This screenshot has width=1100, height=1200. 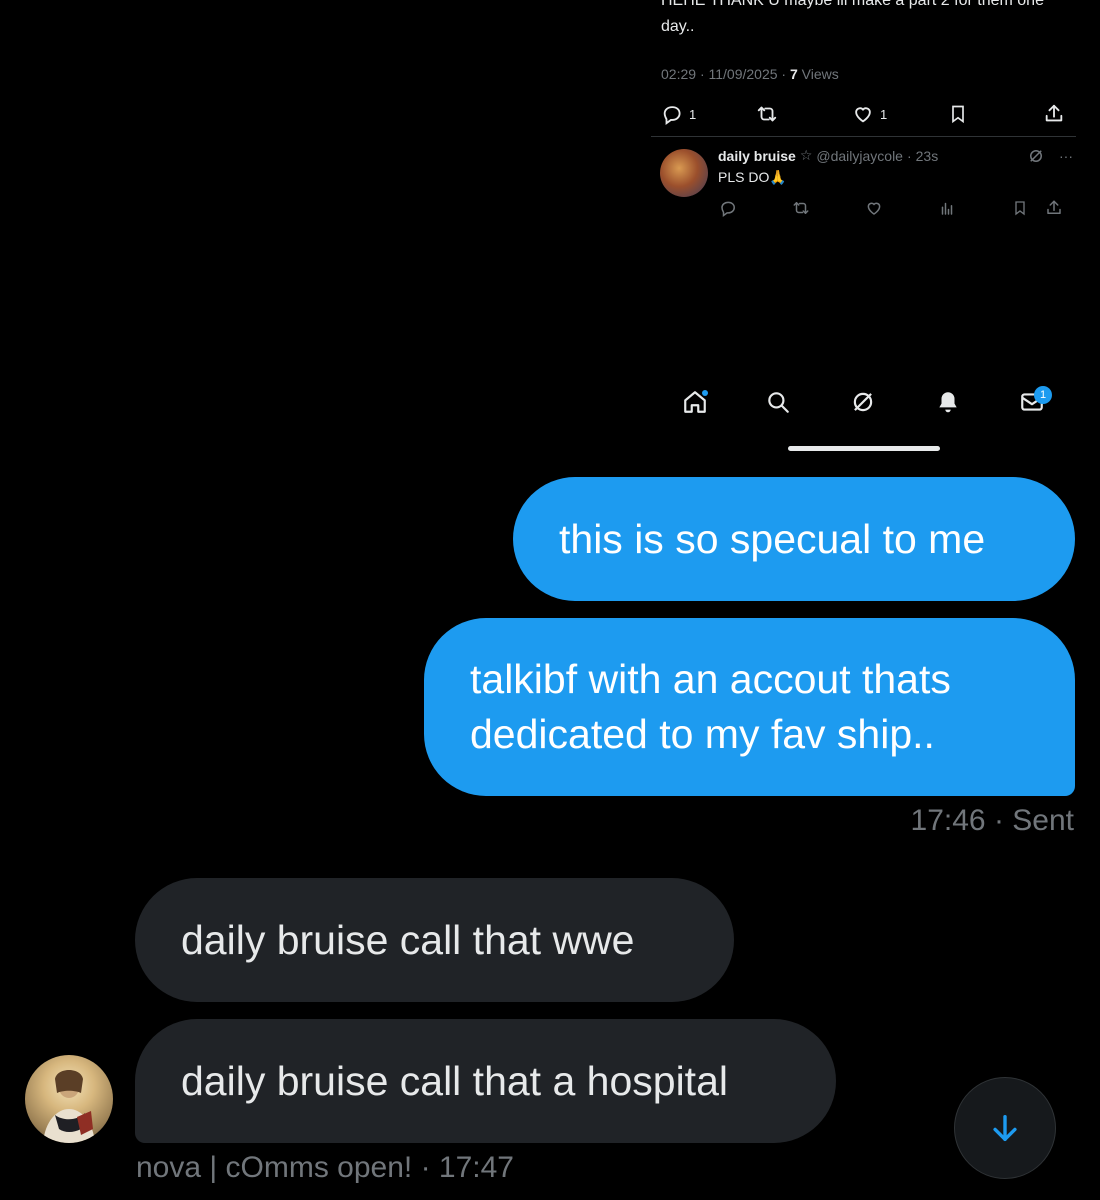 I want to click on message-text: daily bruise call that wwe, so click(x=408, y=939).